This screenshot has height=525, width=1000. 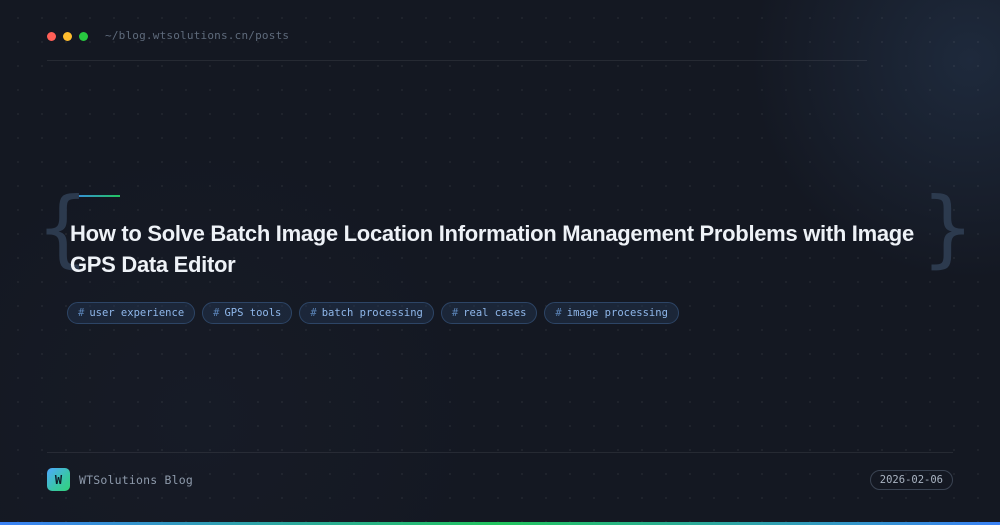 I want to click on tag-label: image processing, so click(x=617, y=313).